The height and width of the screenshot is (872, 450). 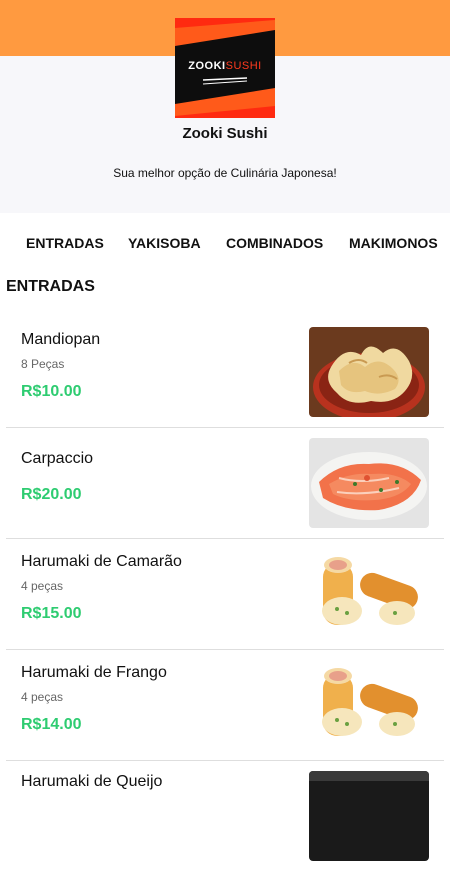 I want to click on menu-item-harumaki-camarao: Harumaki de Camarão 4 peças R$15.00, so click(x=225, y=594).